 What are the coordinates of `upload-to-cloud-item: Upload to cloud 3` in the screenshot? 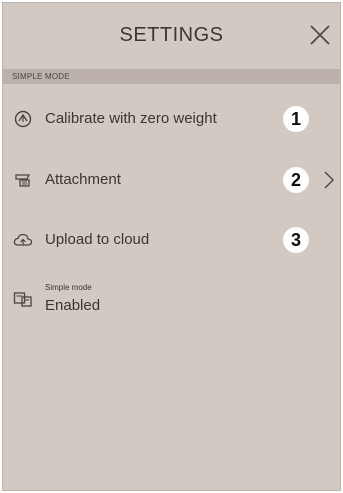 It's located at (171, 240).